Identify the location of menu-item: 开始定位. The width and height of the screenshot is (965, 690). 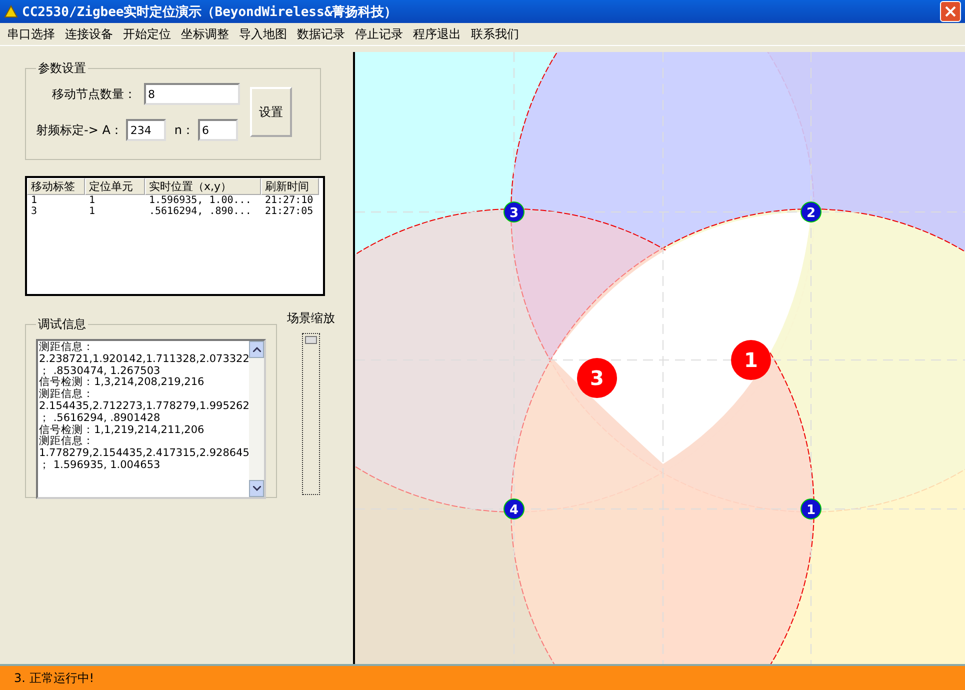
(147, 34).